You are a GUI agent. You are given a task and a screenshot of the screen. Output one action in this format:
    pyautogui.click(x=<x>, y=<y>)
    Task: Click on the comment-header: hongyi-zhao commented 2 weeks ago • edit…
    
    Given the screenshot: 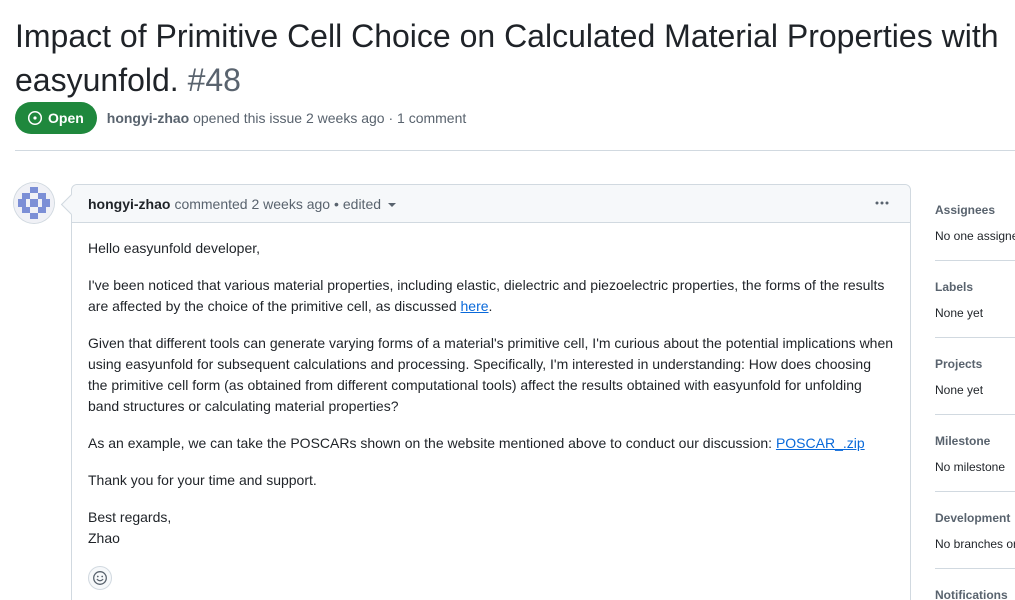 What is the action you would take?
    pyautogui.click(x=491, y=204)
    